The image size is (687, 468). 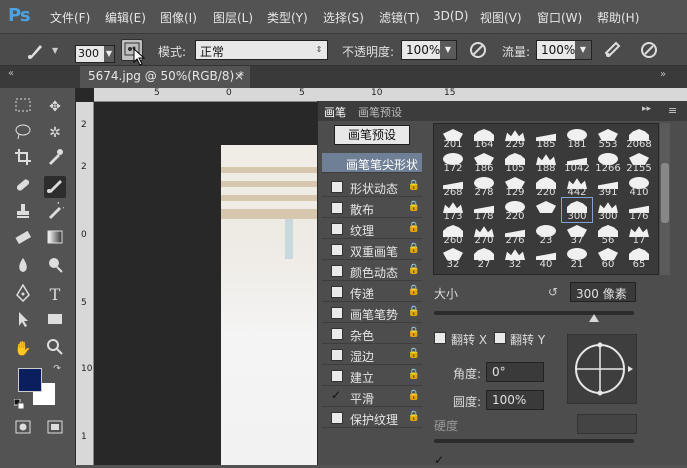 What do you see at coordinates (546, 162) in the screenshot?
I see `brush-tip: 188` at bounding box center [546, 162].